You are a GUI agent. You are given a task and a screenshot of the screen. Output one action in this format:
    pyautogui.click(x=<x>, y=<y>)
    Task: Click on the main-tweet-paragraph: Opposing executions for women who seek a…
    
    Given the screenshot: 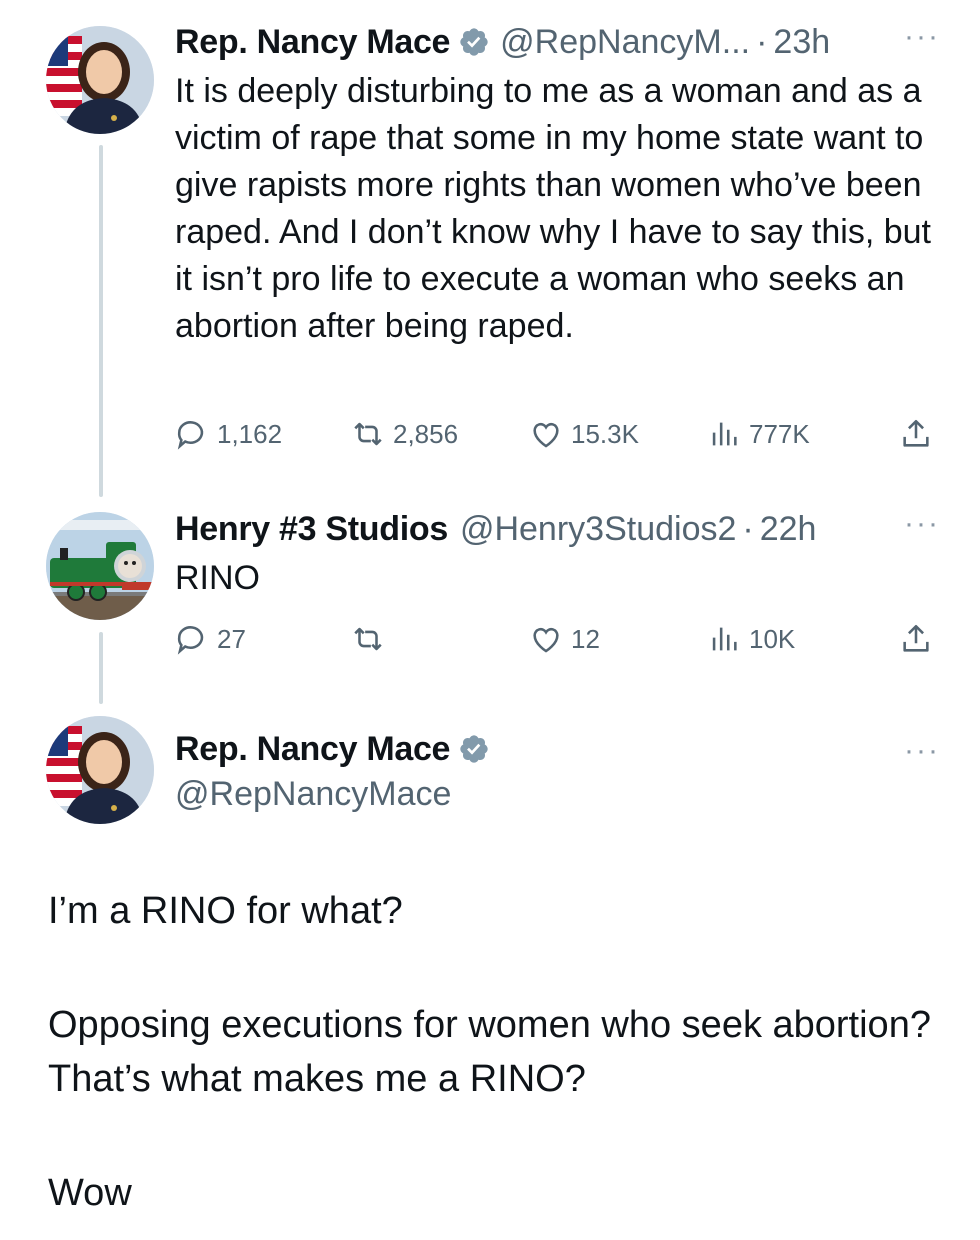 What is the action you would take?
    pyautogui.click(x=489, y=1052)
    